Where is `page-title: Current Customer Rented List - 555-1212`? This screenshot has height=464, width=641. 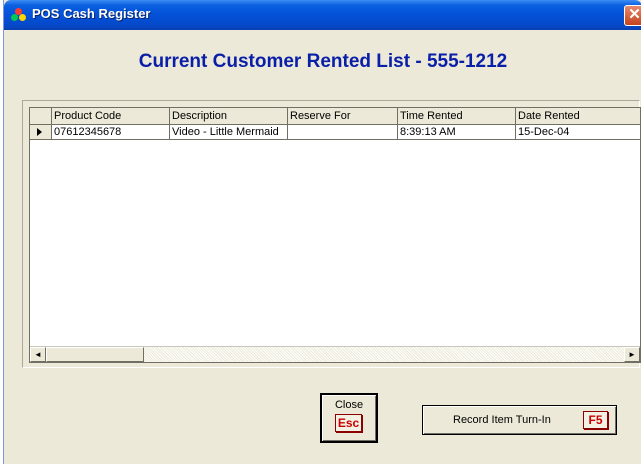 page-title: Current Customer Rented List - 555-1212 is located at coordinates (323, 61).